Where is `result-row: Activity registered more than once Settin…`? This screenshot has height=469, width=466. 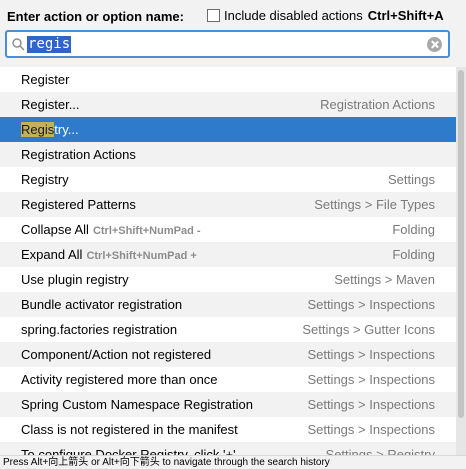 result-row: Activity registered more than once Settin… is located at coordinates (233, 379).